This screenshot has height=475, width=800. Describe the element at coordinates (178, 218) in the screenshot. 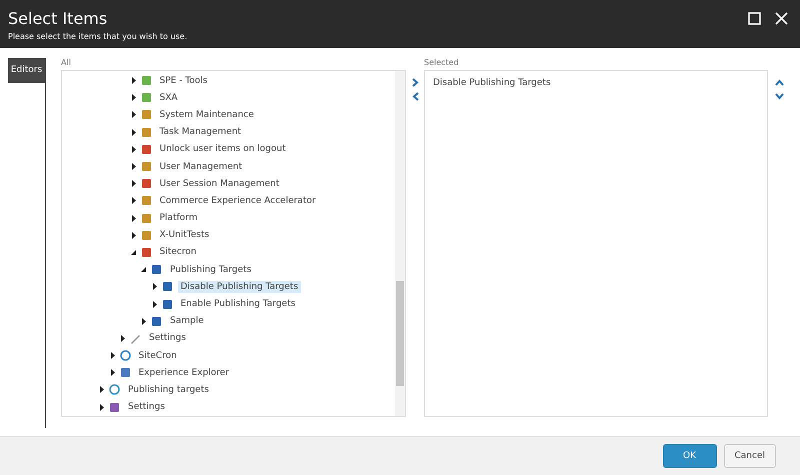

I see `tree-item: Platform` at that location.